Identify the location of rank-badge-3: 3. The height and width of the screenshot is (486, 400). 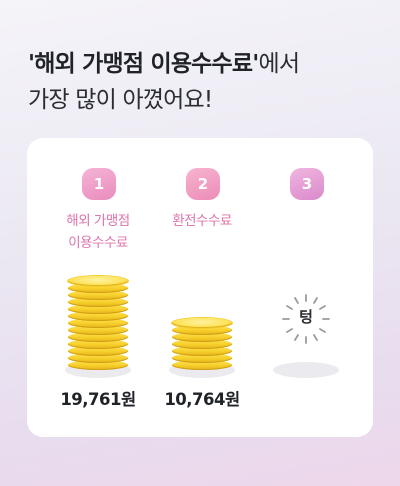
(307, 184).